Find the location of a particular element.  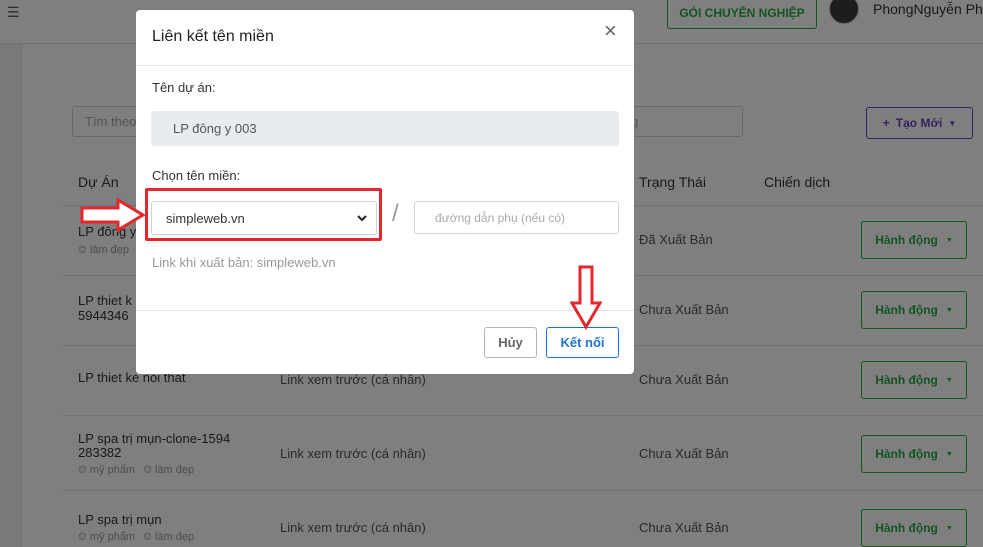

modal-header-divider is located at coordinates (385, 65).